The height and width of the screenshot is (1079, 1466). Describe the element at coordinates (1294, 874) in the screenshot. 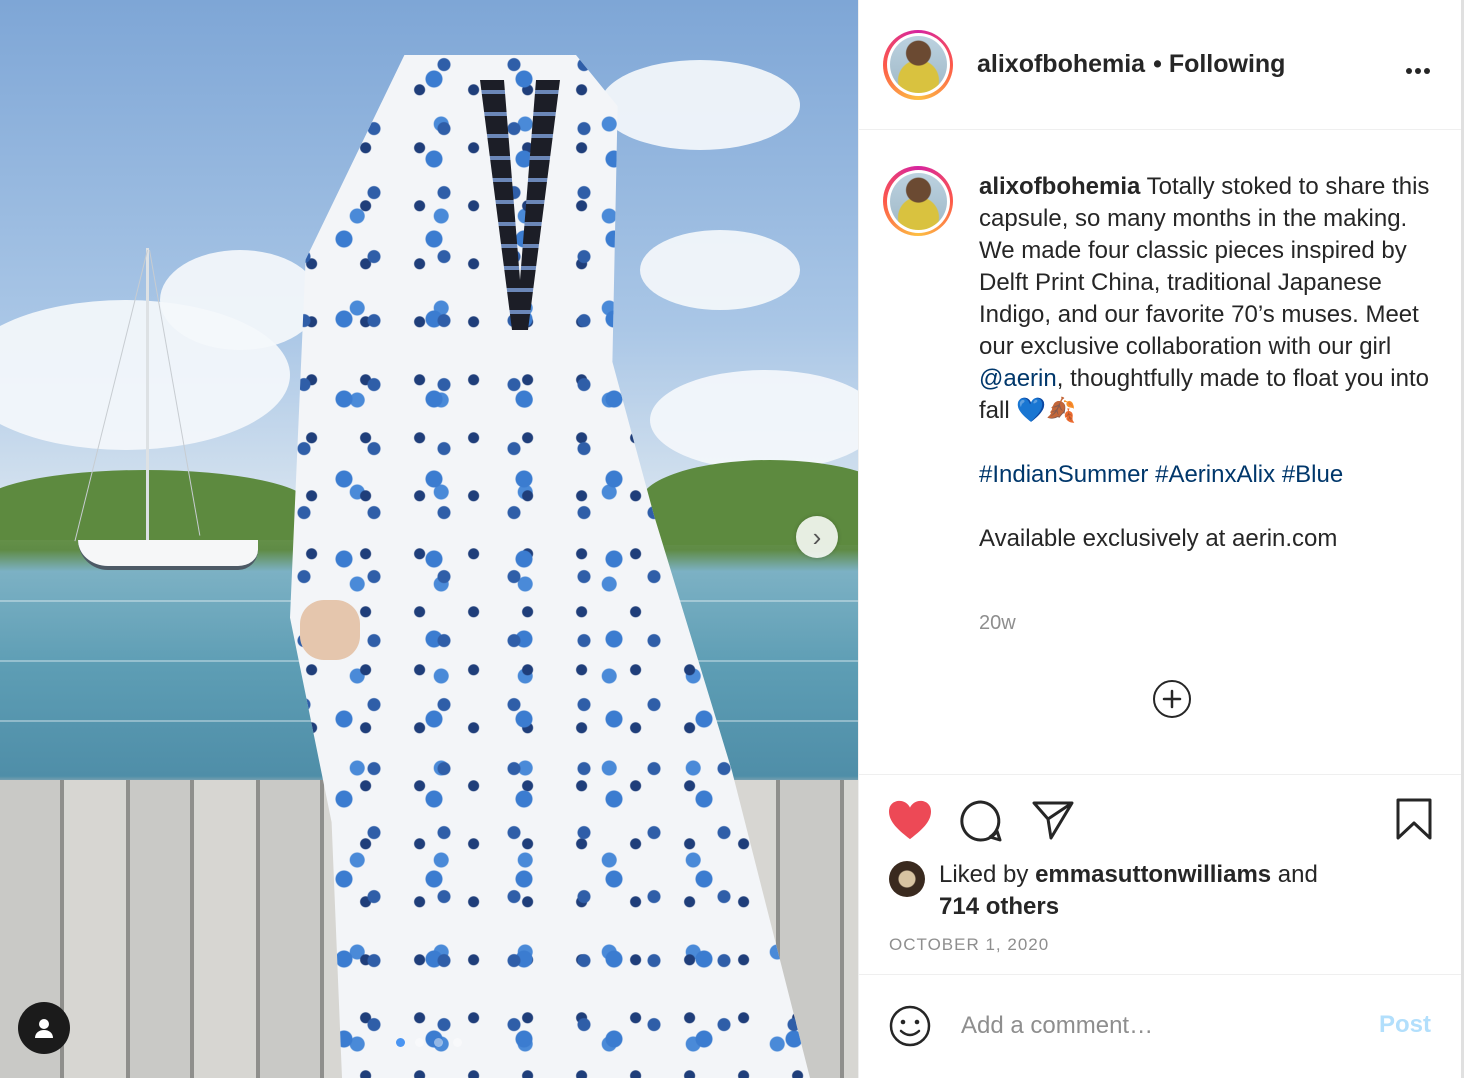

I see `liked-by-suffix: and` at that location.